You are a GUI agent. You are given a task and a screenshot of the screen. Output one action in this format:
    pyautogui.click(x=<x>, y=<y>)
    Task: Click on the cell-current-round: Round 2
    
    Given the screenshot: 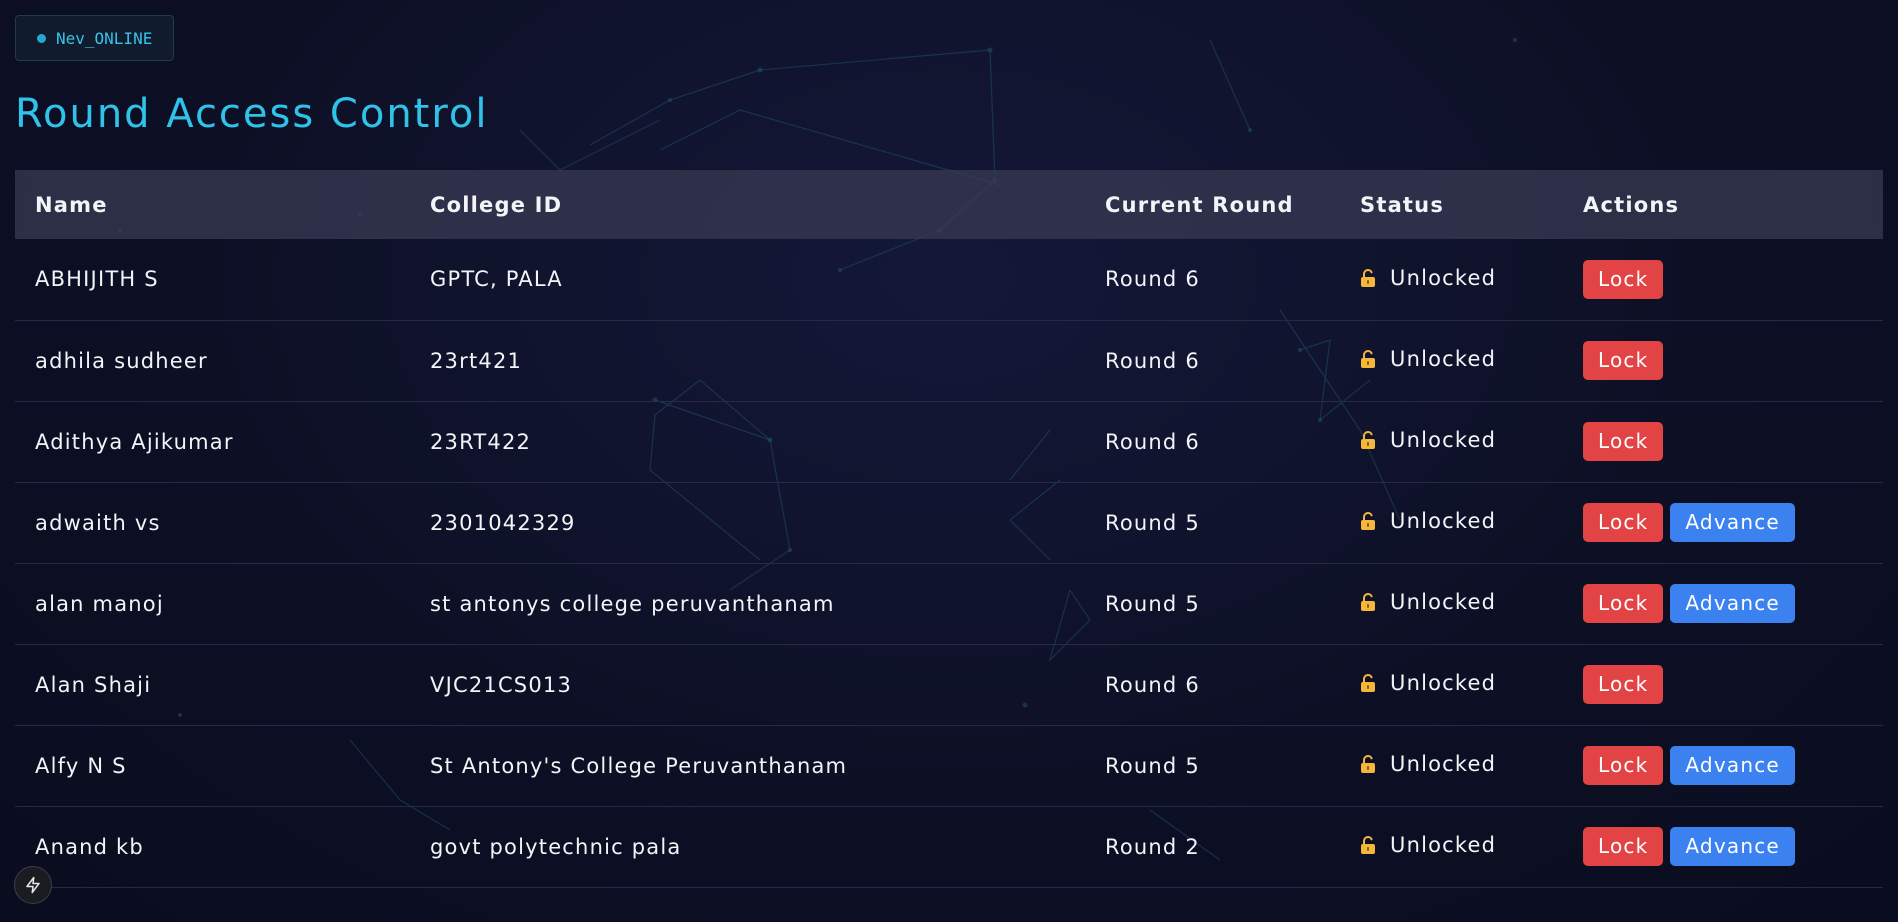 What is the action you would take?
    pyautogui.click(x=1152, y=846)
    